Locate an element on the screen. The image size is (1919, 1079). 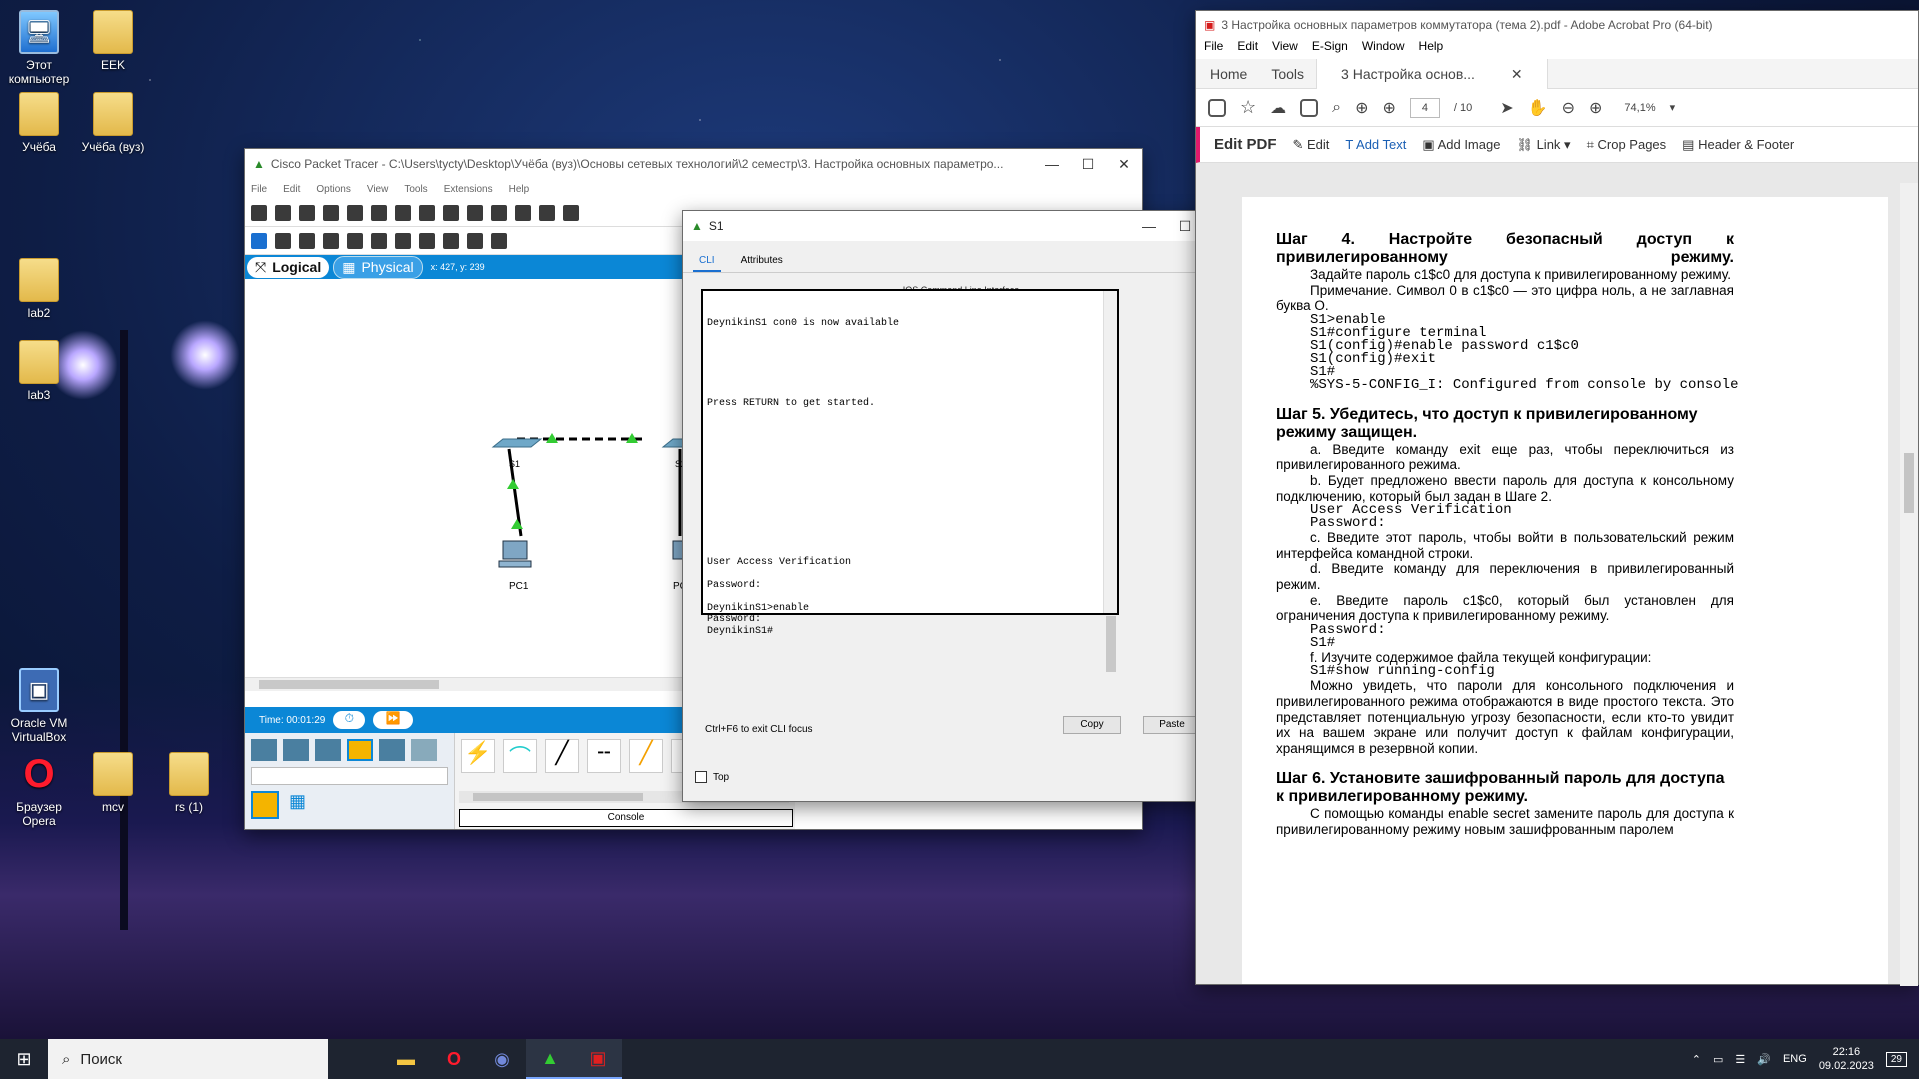
rectangle-icon is located at coordinates (403, 240).